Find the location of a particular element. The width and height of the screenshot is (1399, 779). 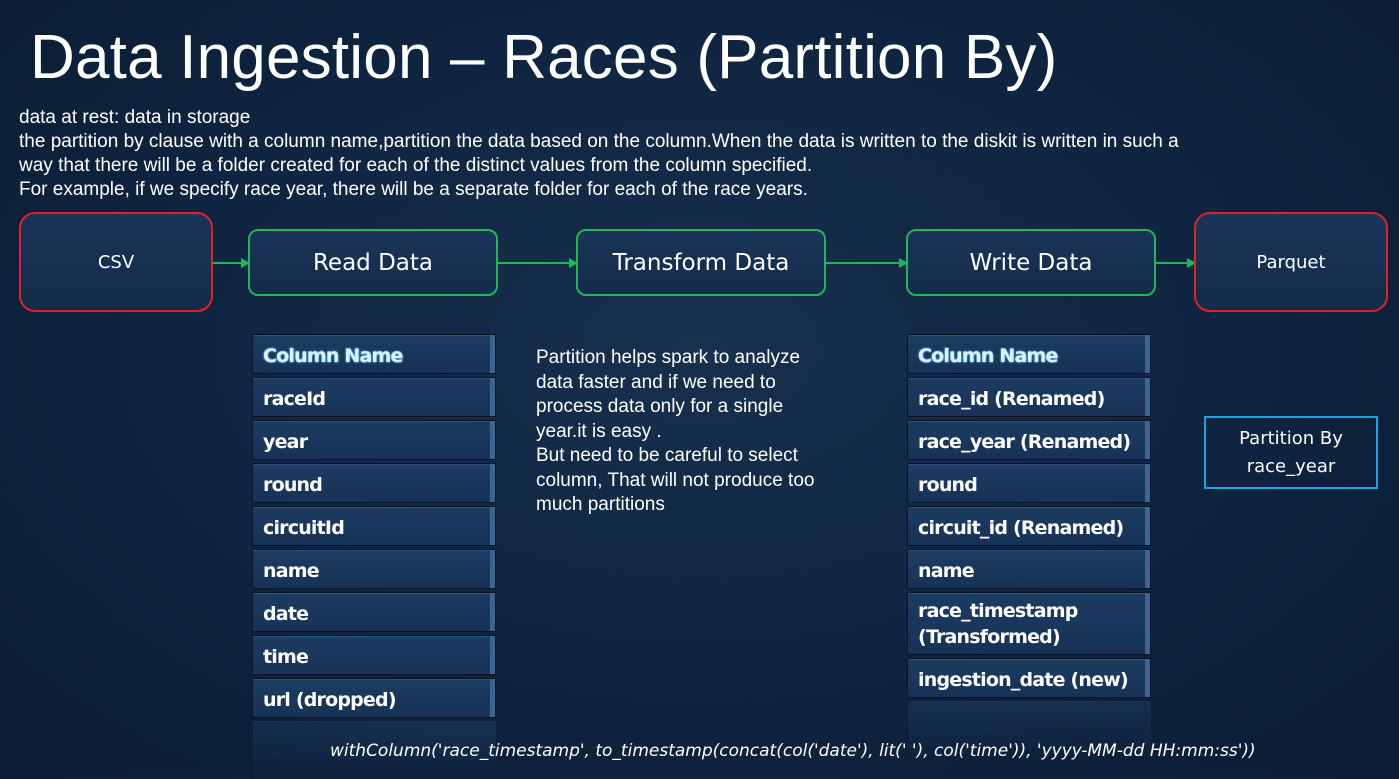

slide-title: Data Ingestion – Races (Partition By) is located at coordinates (544, 57).